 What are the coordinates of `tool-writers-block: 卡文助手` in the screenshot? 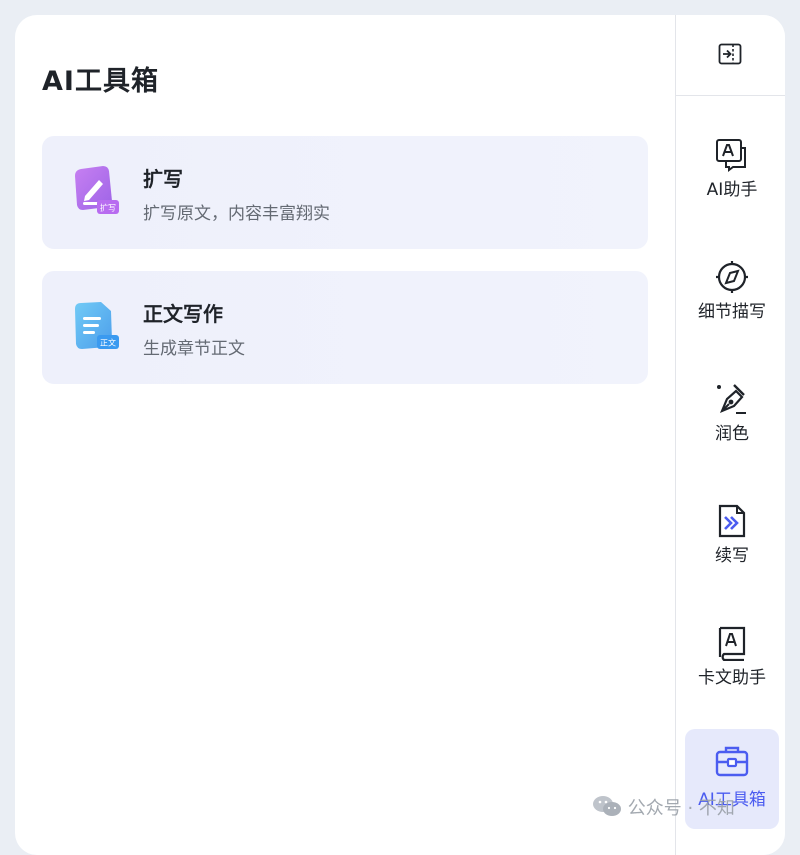 It's located at (732, 663).